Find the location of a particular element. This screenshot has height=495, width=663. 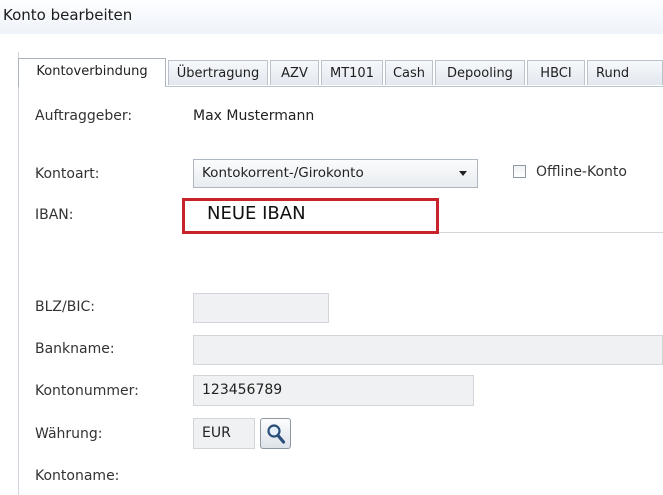

iban-field-underline is located at coordinates (551, 232).